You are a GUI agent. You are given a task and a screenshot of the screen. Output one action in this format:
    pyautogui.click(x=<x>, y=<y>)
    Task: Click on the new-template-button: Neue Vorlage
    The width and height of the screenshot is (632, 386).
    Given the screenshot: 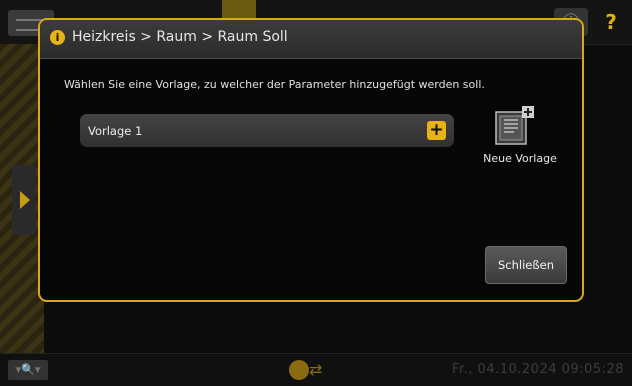 What is the action you would take?
    pyautogui.click(x=520, y=140)
    